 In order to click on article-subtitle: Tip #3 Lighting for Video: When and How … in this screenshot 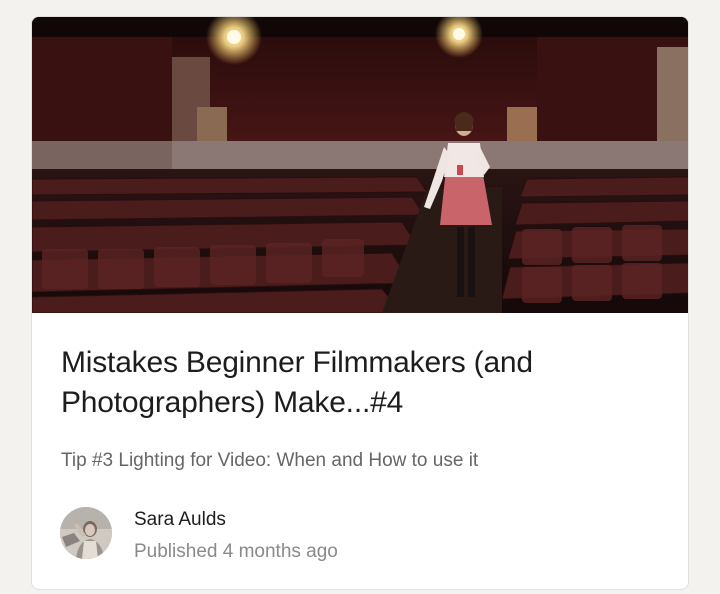, I will do `click(270, 460)`.